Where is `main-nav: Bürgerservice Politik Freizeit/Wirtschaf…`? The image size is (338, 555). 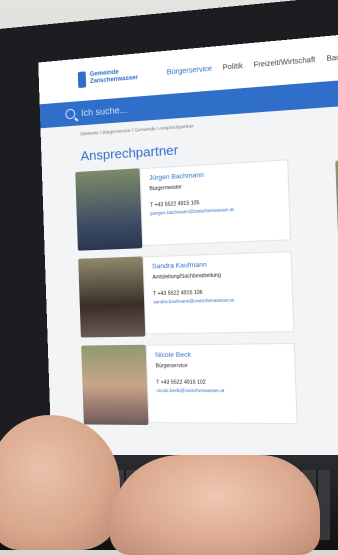
main-nav: Bürgerservice Politik Freizeit/Wirtschaf… is located at coordinates (252, 64).